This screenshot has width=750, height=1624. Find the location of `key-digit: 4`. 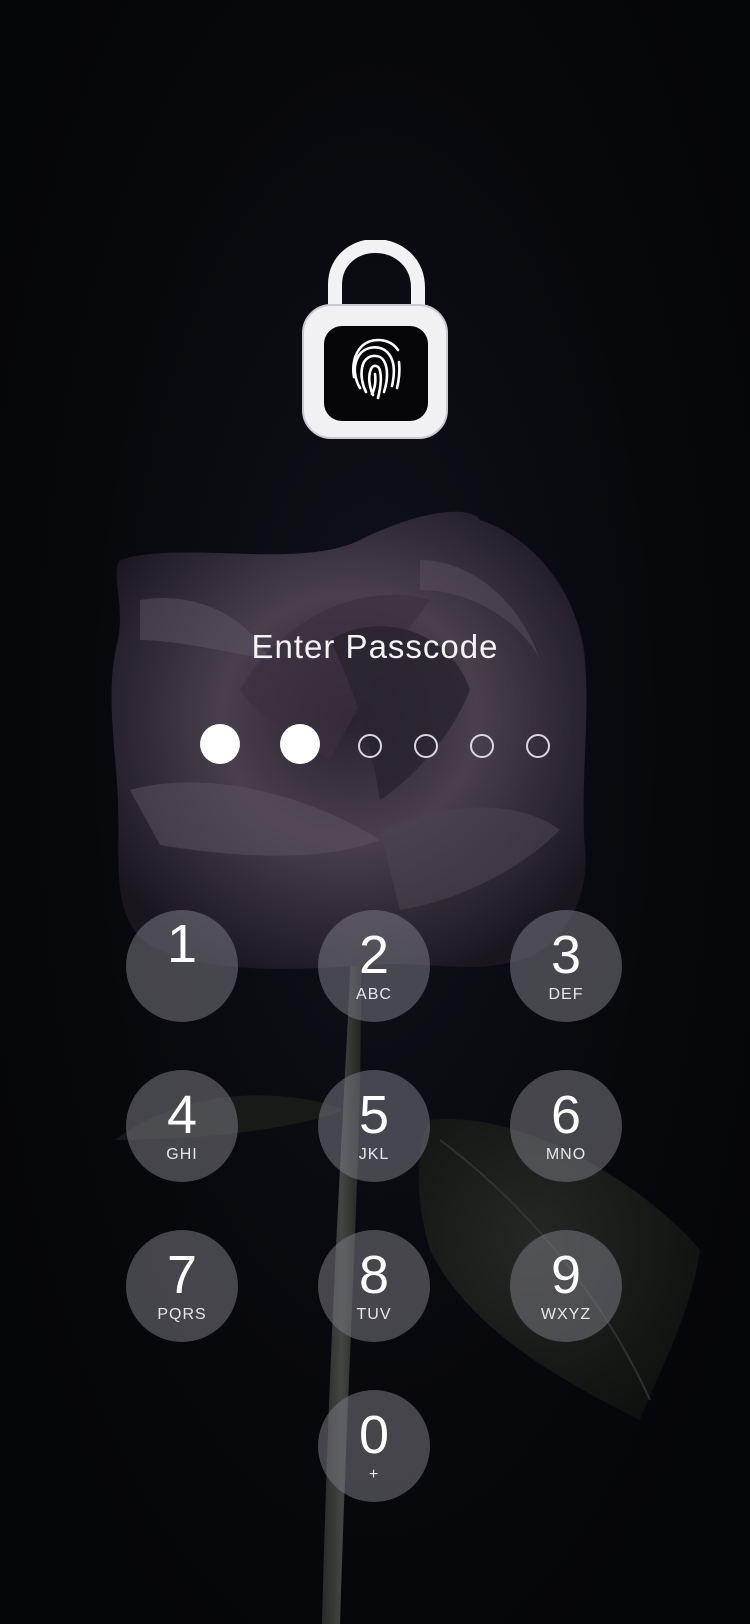

key-digit: 4 is located at coordinates (182, 1115).